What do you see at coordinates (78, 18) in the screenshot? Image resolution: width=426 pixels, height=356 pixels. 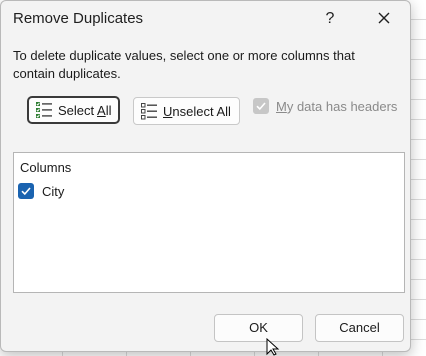 I see `dialog-title: Remove Duplicates` at bounding box center [78, 18].